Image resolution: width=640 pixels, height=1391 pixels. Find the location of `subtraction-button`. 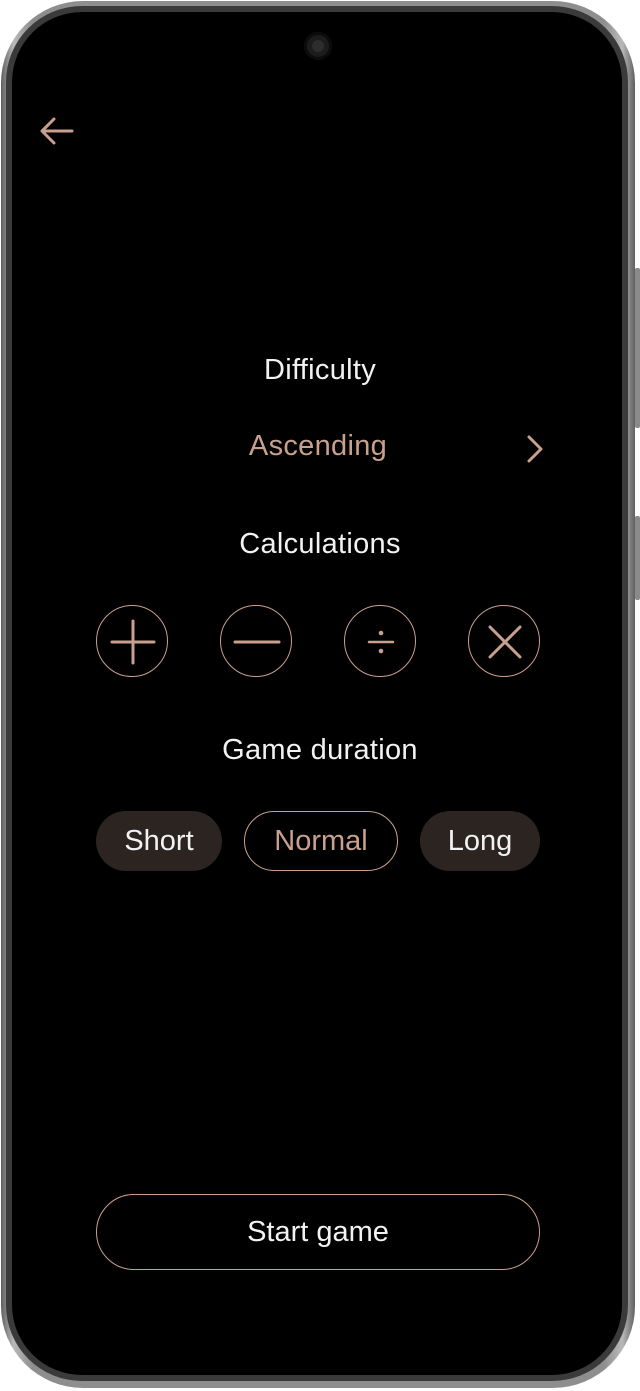

subtraction-button is located at coordinates (256, 641).